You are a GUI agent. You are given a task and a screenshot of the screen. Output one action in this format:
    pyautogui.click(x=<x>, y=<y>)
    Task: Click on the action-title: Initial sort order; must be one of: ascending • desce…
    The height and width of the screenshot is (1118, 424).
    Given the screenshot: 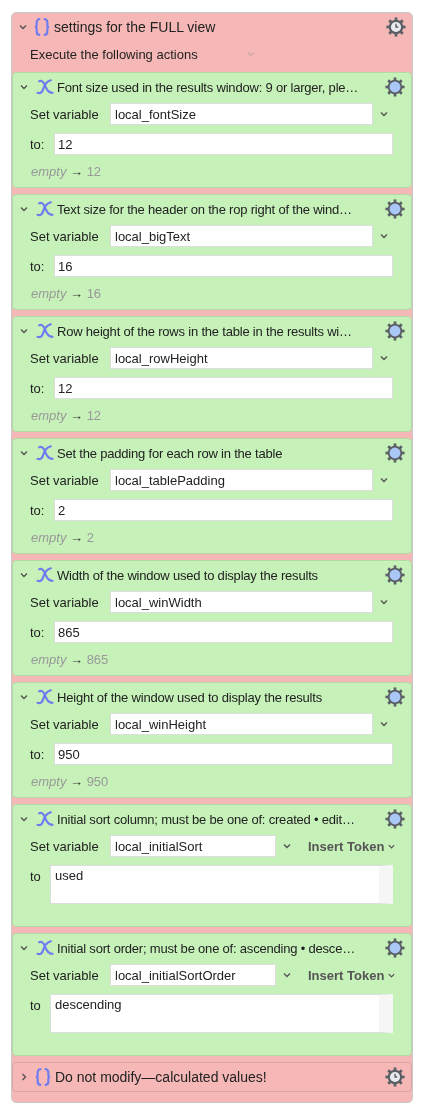 What is the action you would take?
    pyautogui.click(x=206, y=948)
    